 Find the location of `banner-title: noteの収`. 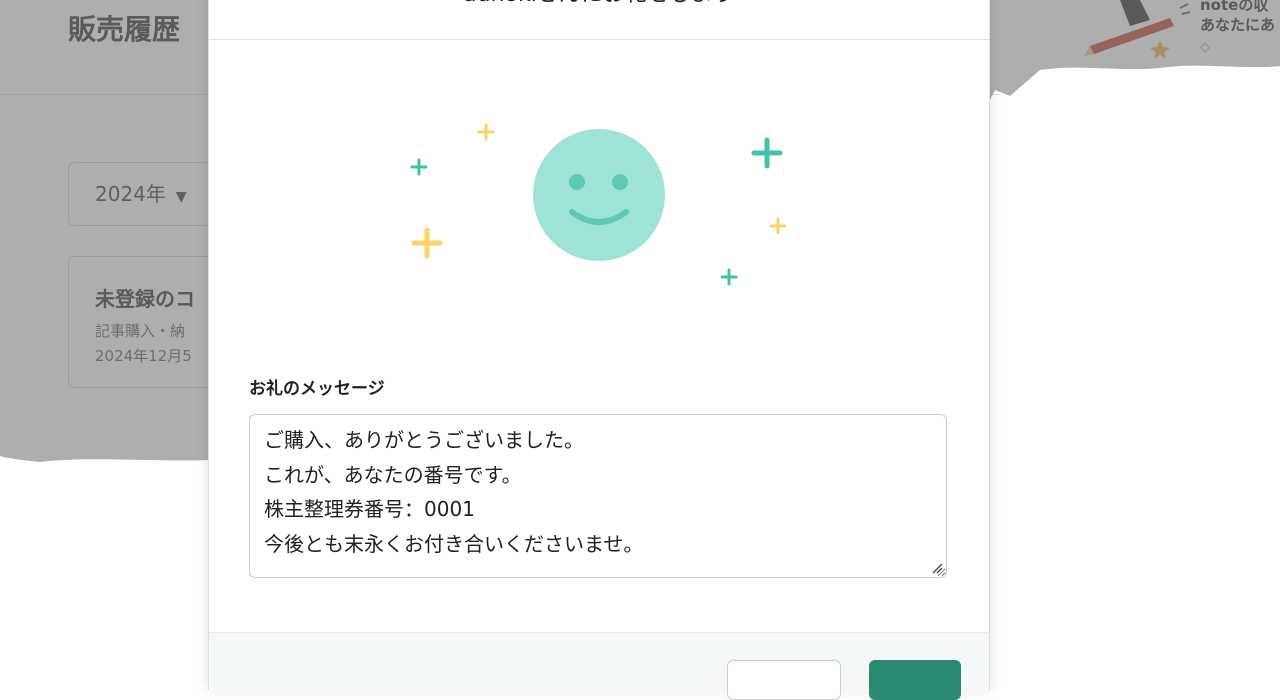

banner-title: noteの収 is located at coordinates (1234, 7).